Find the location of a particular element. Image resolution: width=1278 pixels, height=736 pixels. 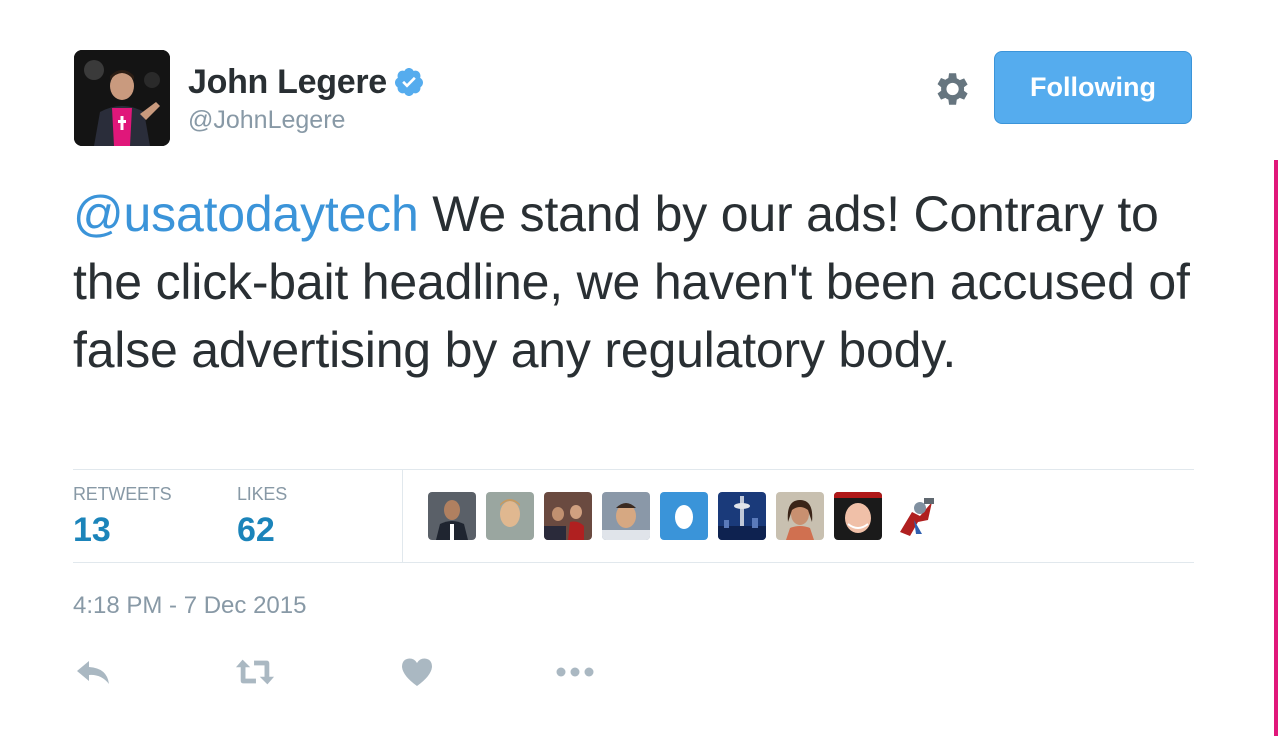

likers-avatars is located at coordinates (689, 516).